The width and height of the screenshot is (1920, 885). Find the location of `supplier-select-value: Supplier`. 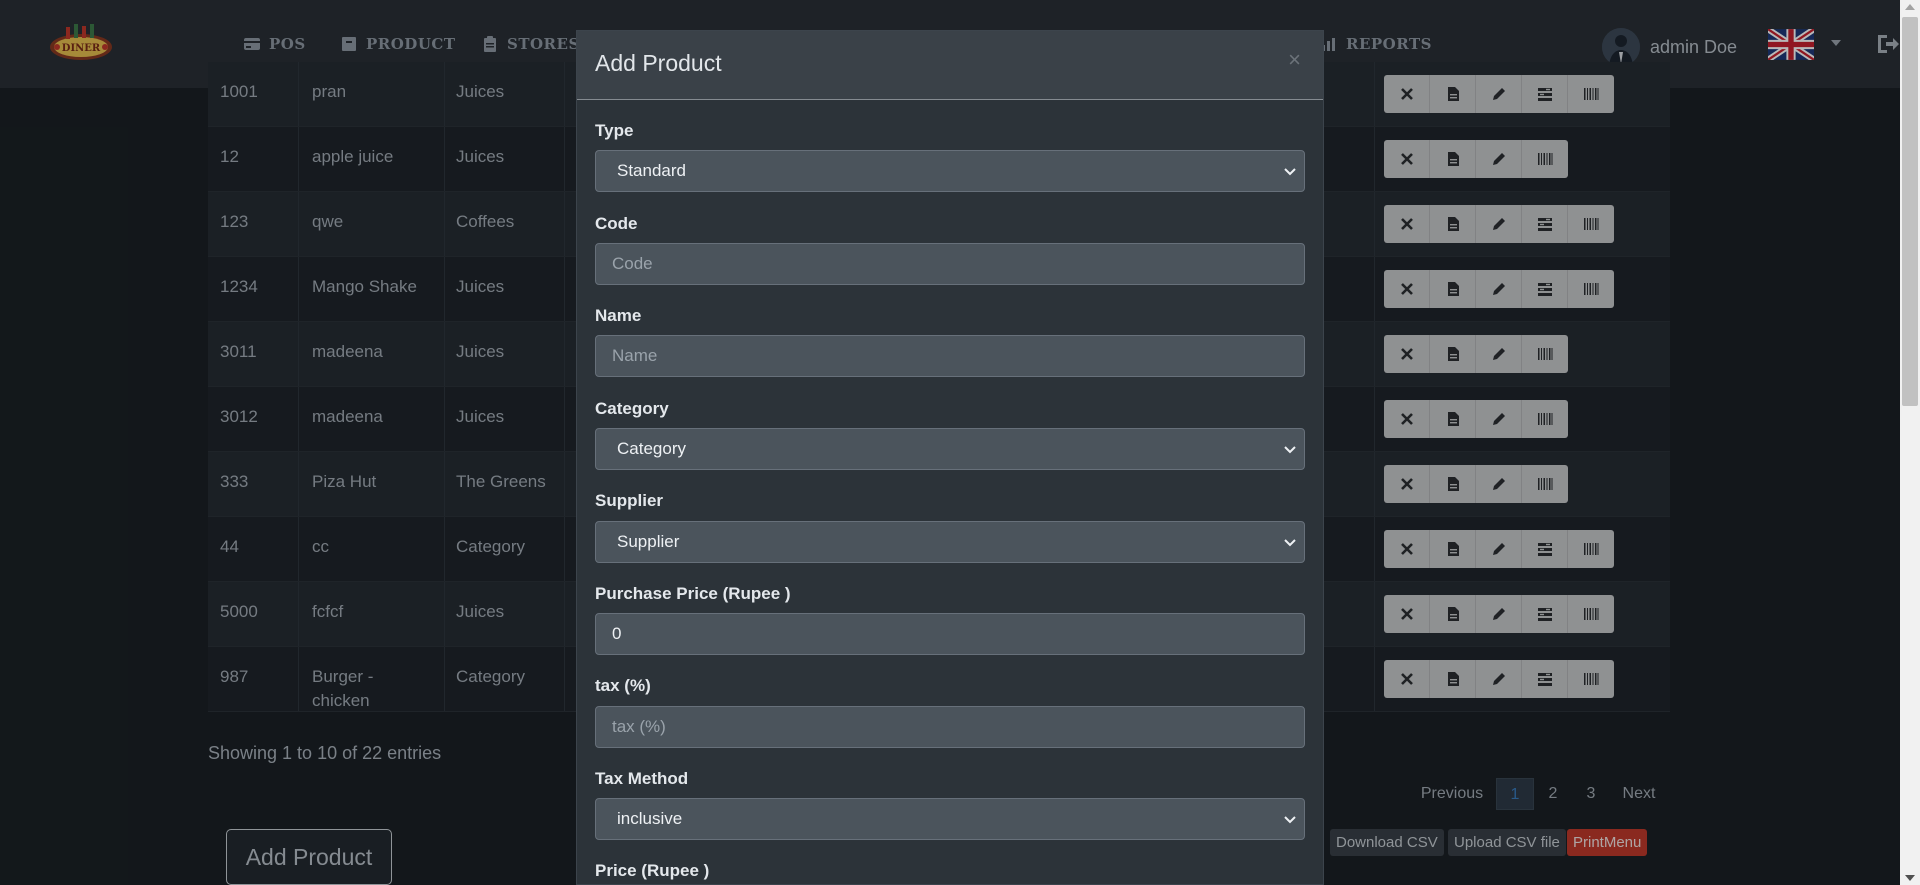

supplier-select-value: Supplier is located at coordinates (648, 541).